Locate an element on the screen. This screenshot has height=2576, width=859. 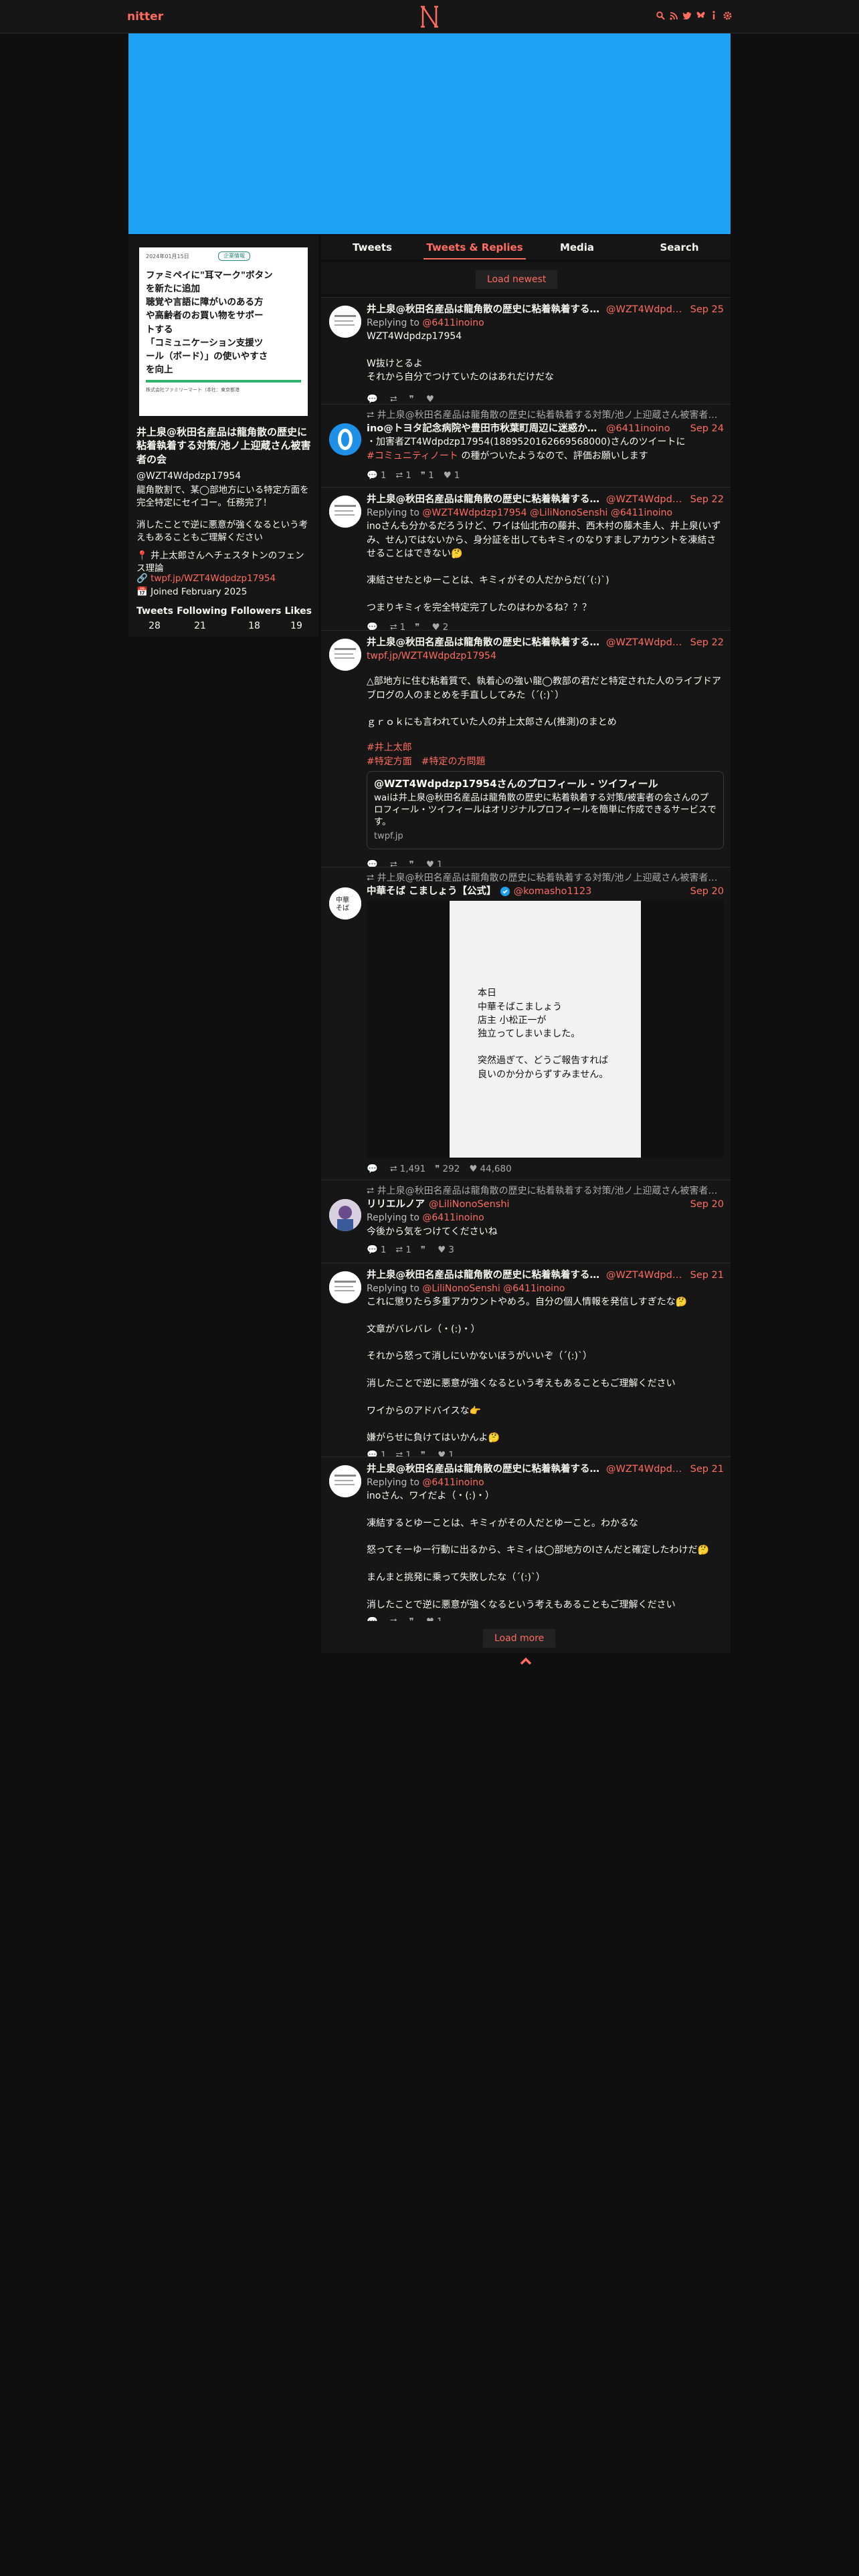
tweet-username: @LiliNonoSenshi is located at coordinates (470, 1205).